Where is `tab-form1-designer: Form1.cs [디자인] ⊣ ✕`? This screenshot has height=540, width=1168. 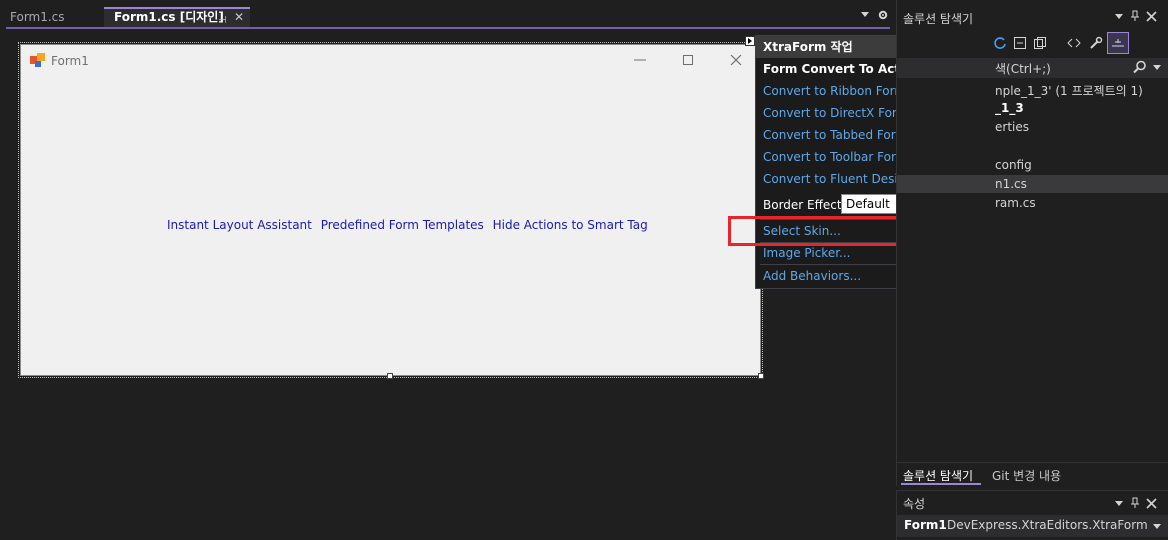 tab-form1-designer: Form1.cs [디자인] ⊣ ✕ is located at coordinates (177, 17).